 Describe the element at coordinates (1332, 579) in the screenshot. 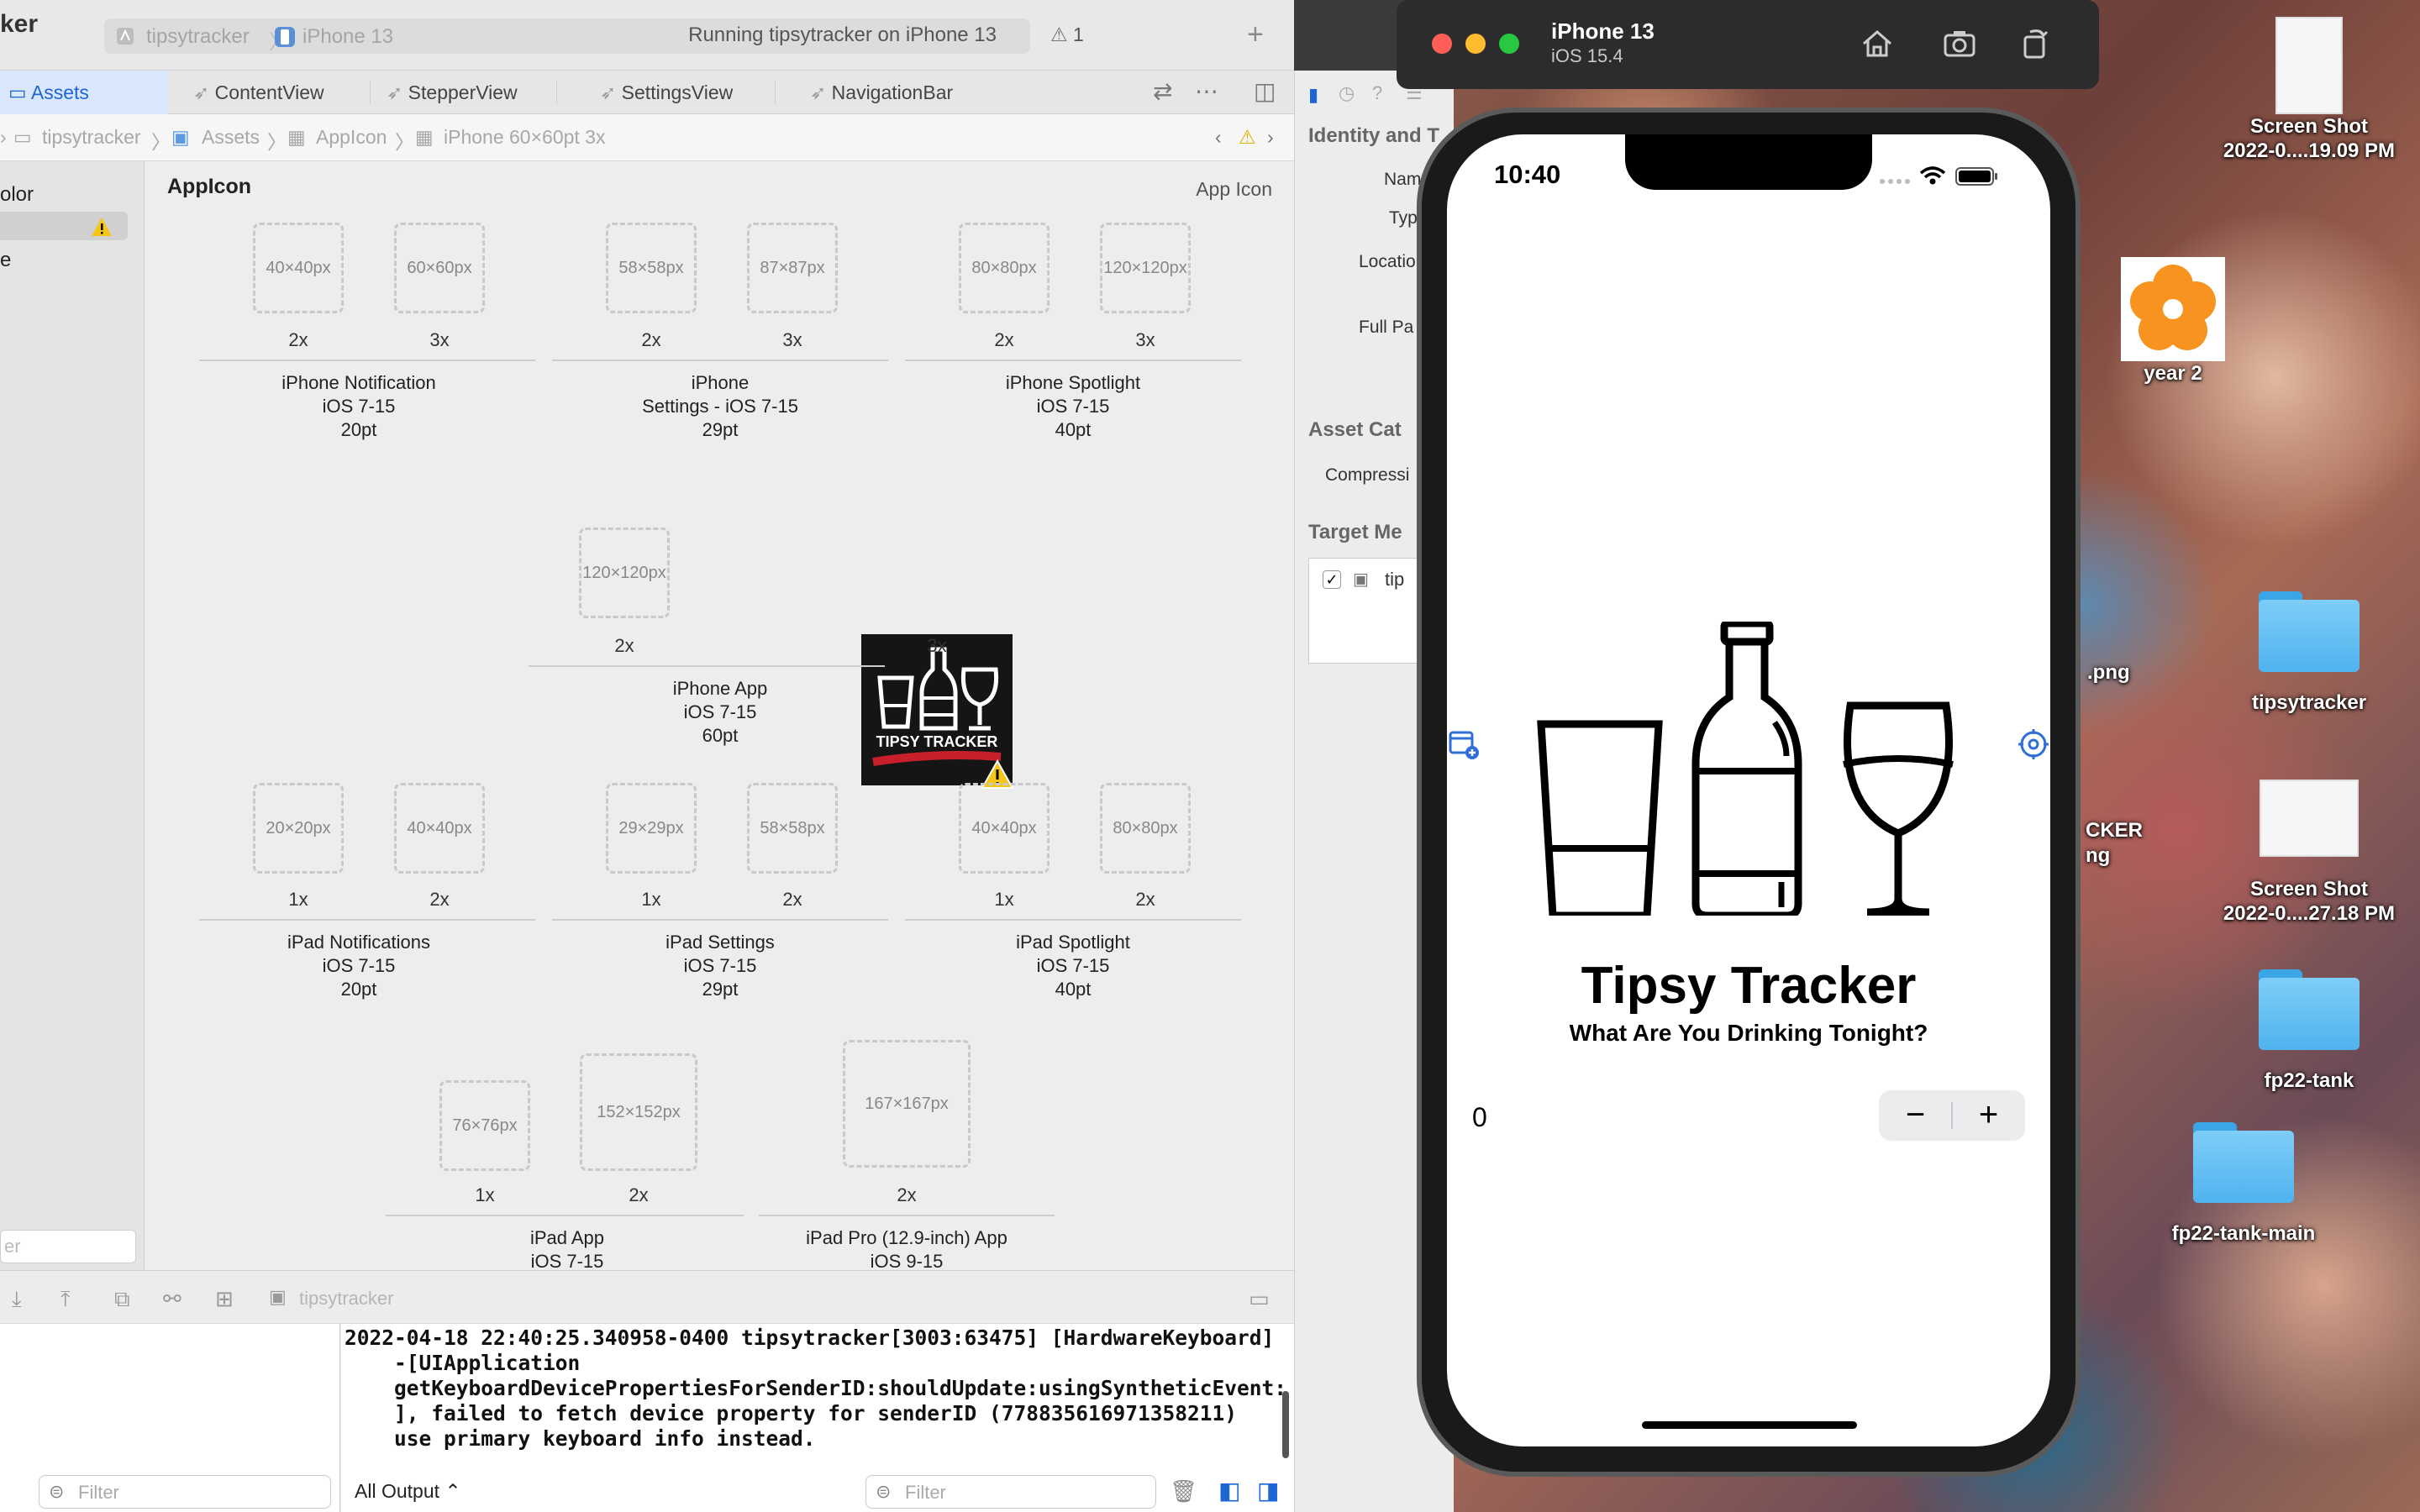

I see `target-checkbox: ✓` at that location.